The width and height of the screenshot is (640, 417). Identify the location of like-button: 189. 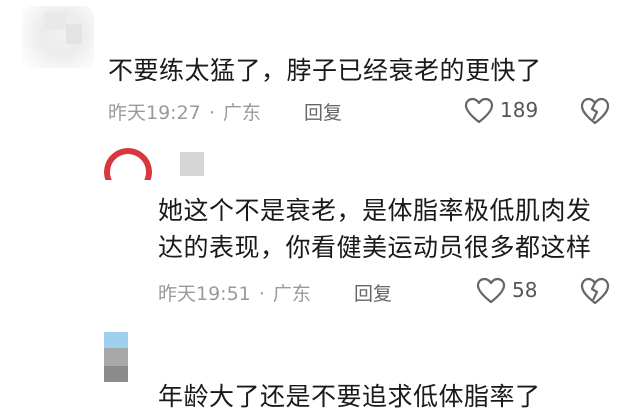
(509, 111).